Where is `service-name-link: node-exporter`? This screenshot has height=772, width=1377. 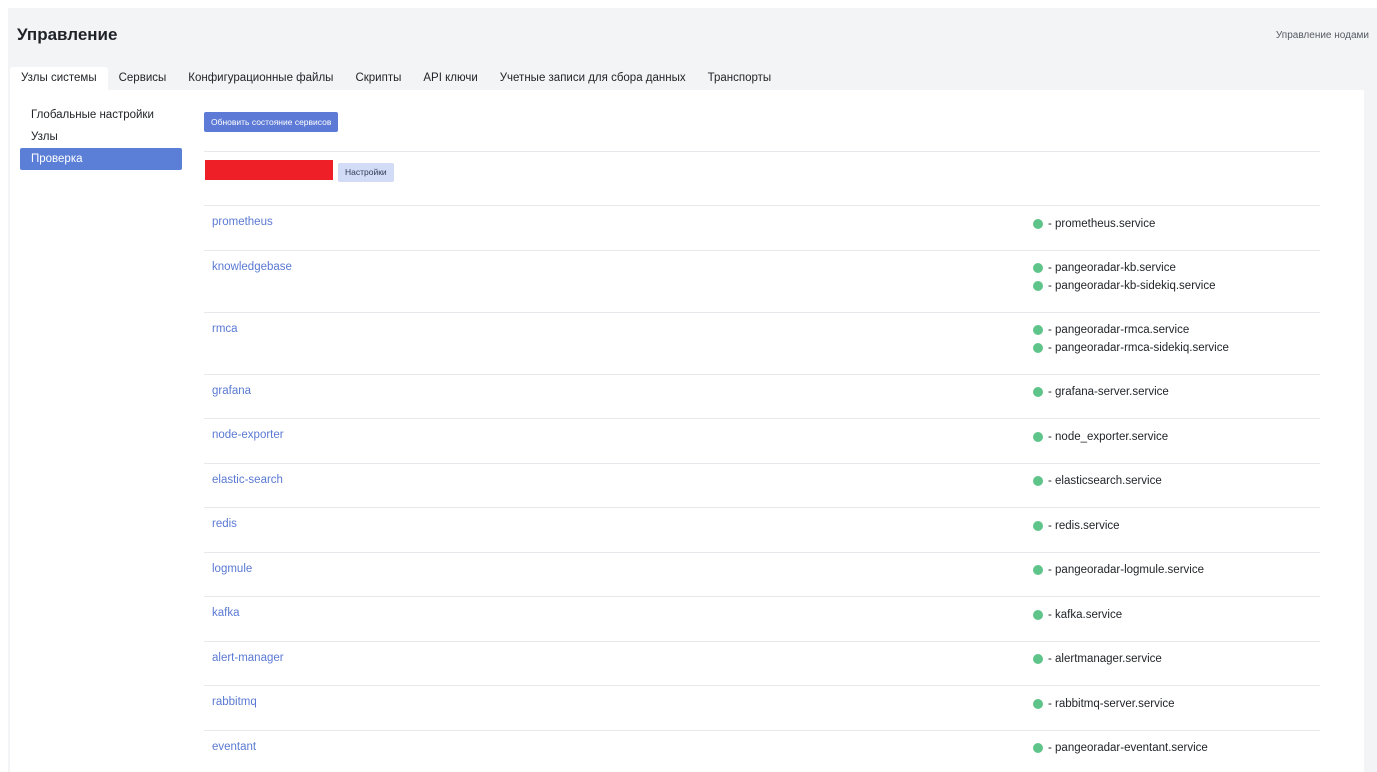
service-name-link: node-exporter is located at coordinates (248, 435).